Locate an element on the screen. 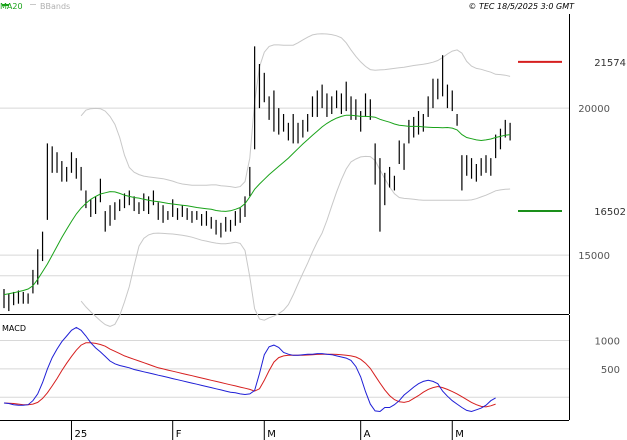  ma20-legend-label: MA20 is located at coordinates (11, 6).